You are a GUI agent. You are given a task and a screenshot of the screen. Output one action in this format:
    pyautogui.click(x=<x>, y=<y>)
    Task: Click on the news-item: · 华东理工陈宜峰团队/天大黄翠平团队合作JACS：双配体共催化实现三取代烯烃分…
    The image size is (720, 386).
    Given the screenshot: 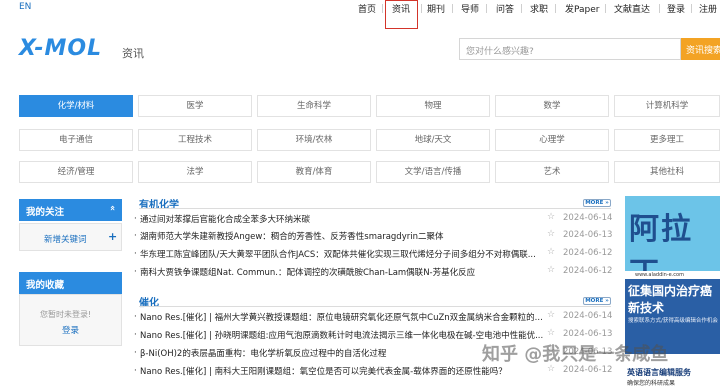 What is the action you would take?
    pyautogui.click(x=373, y=254)
    